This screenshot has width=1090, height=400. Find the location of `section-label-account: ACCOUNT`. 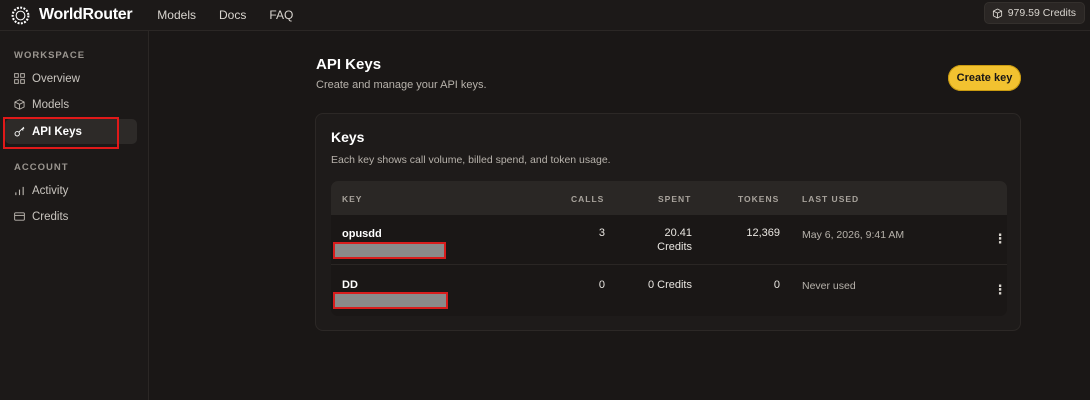

section-label-account: ACCOUNT is located at coordinates (41, 167).